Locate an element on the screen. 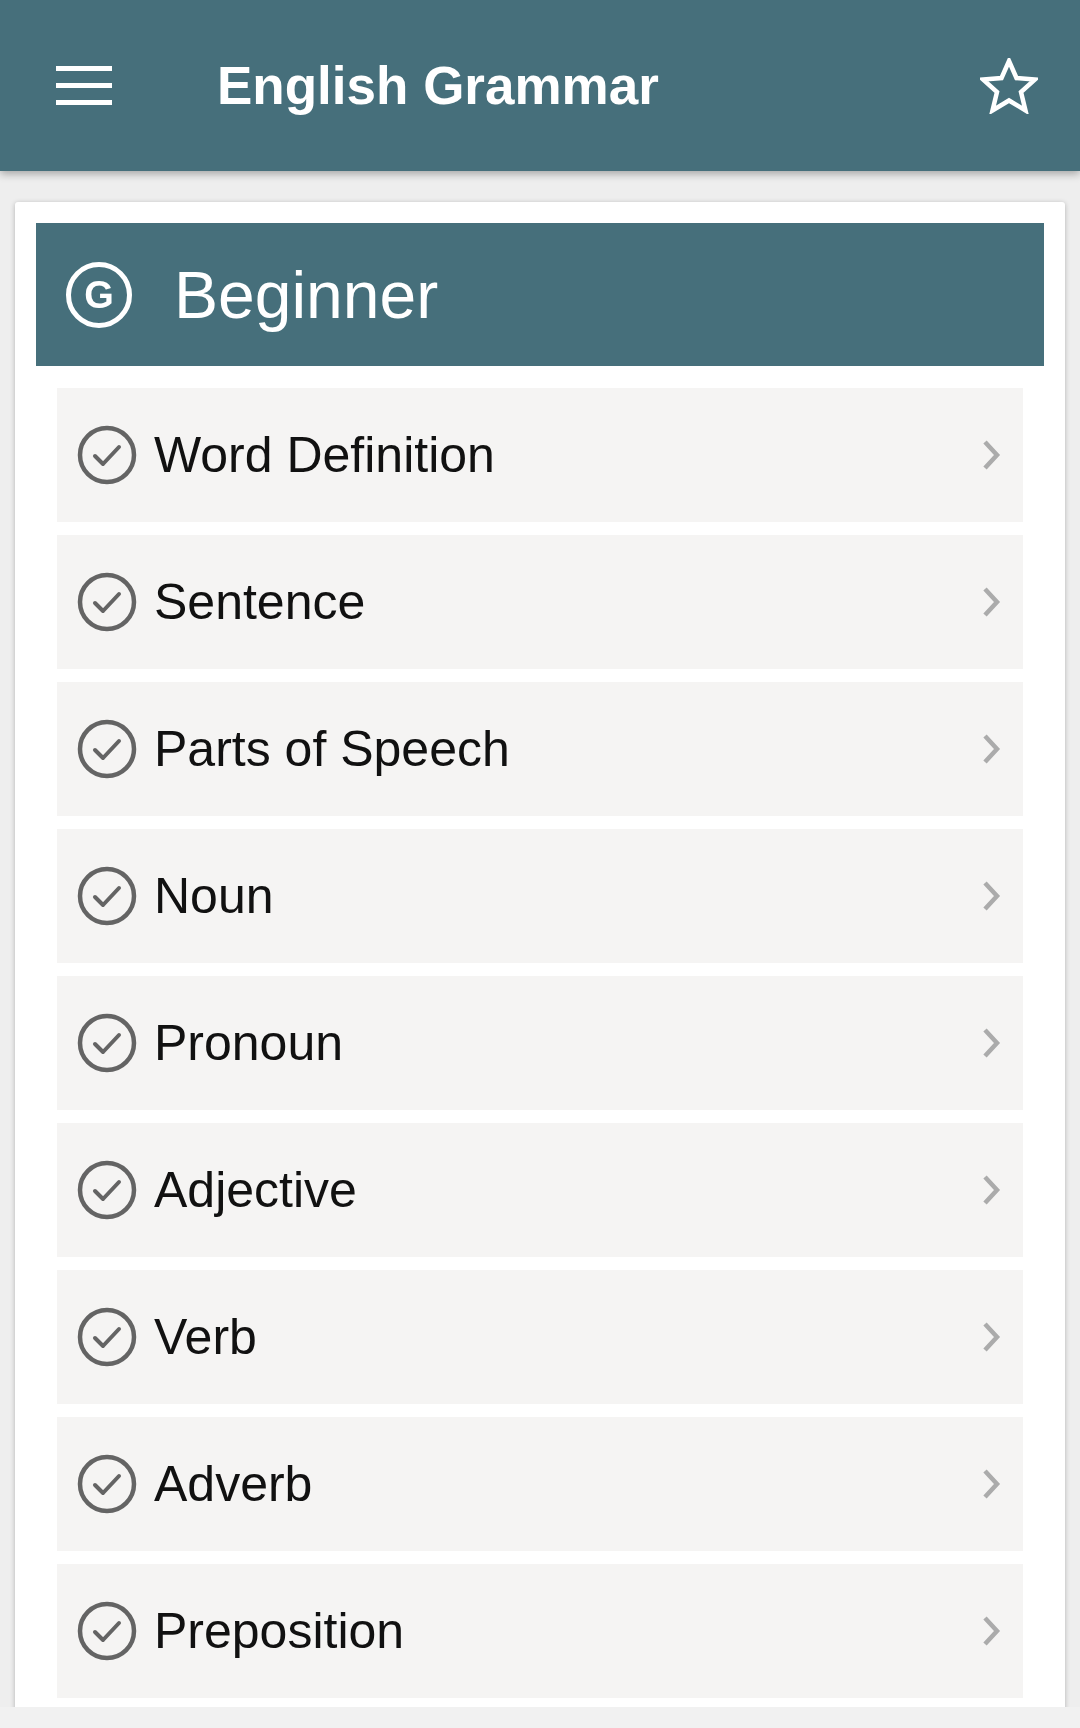 The height and width of the screenshot is (1728, 1080). lesson-title: Preposition is located at coordinates (280, 1631).